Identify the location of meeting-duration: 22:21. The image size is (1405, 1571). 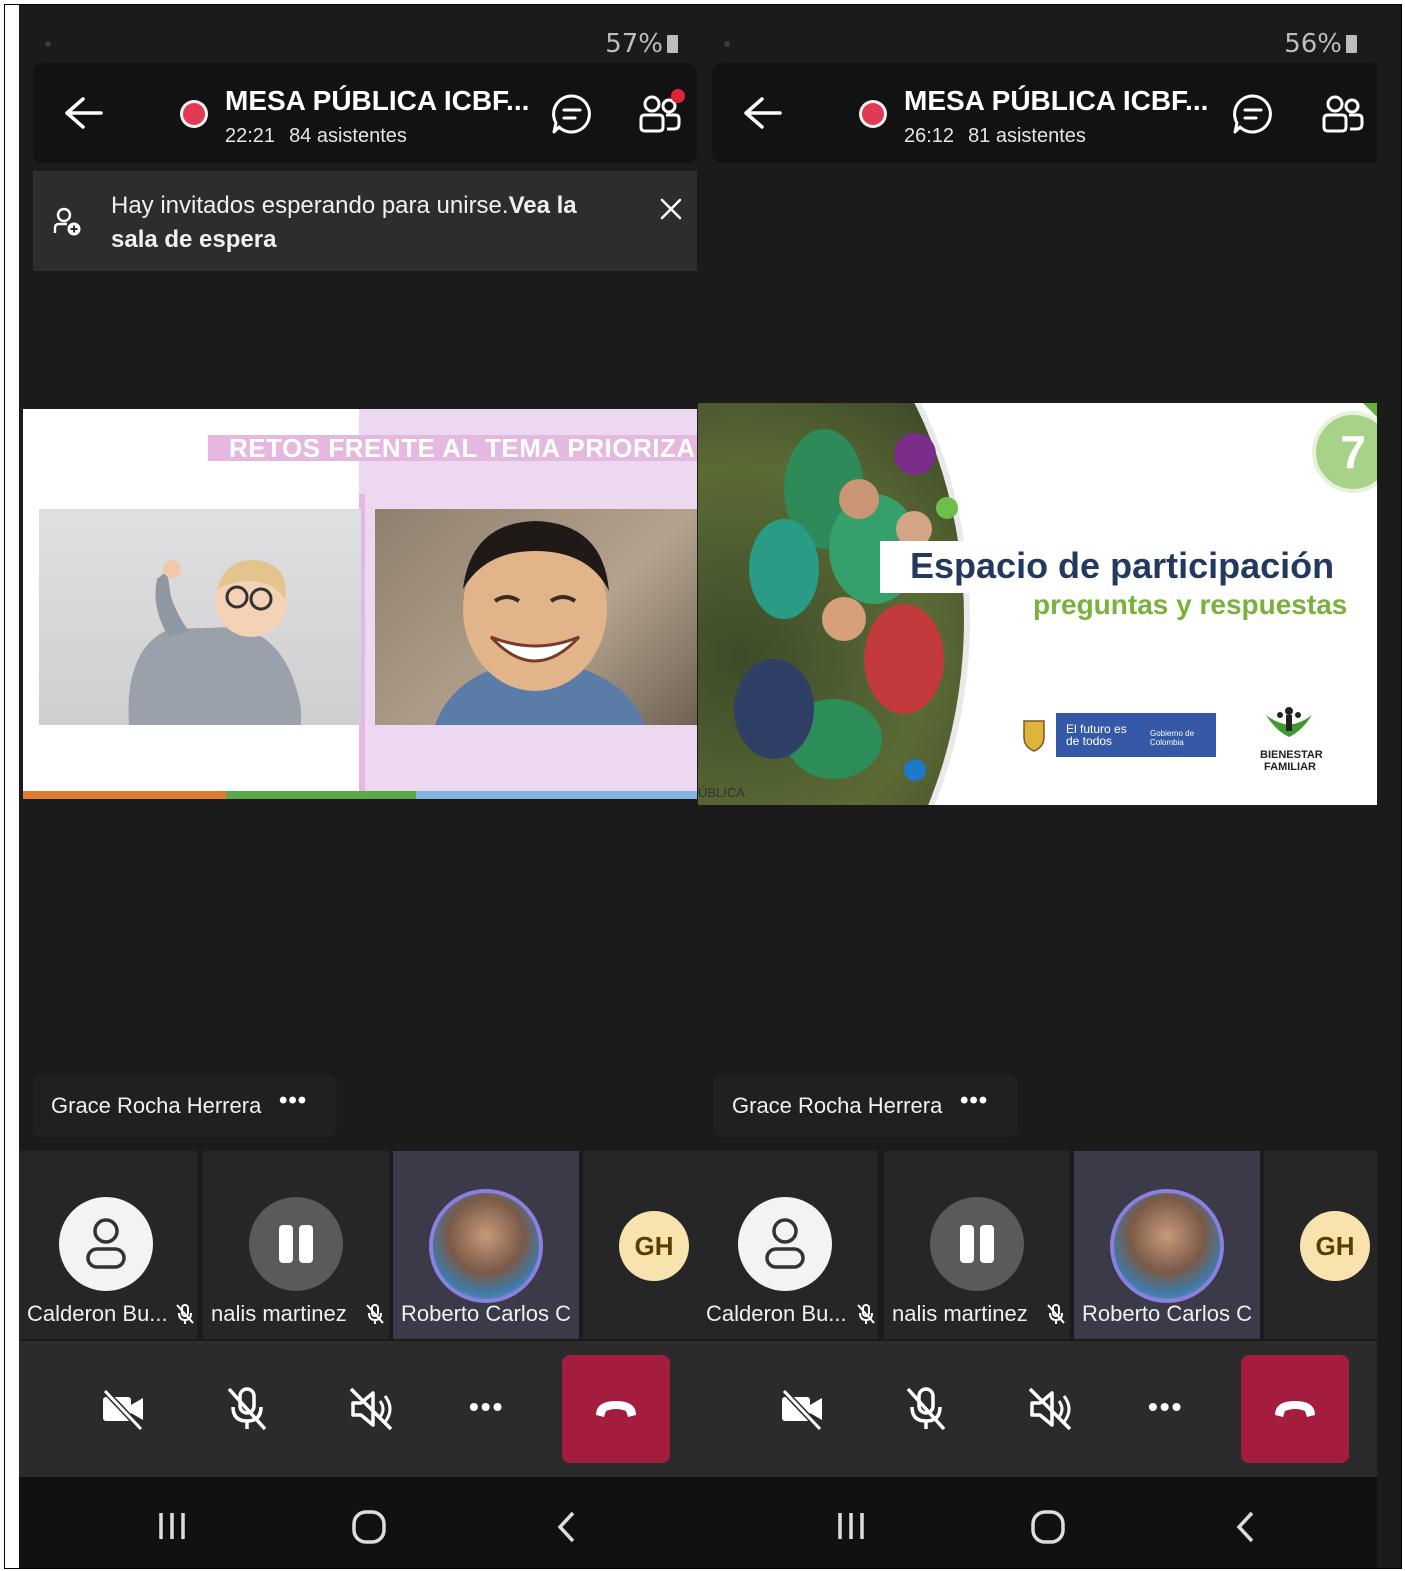
(250, 136).